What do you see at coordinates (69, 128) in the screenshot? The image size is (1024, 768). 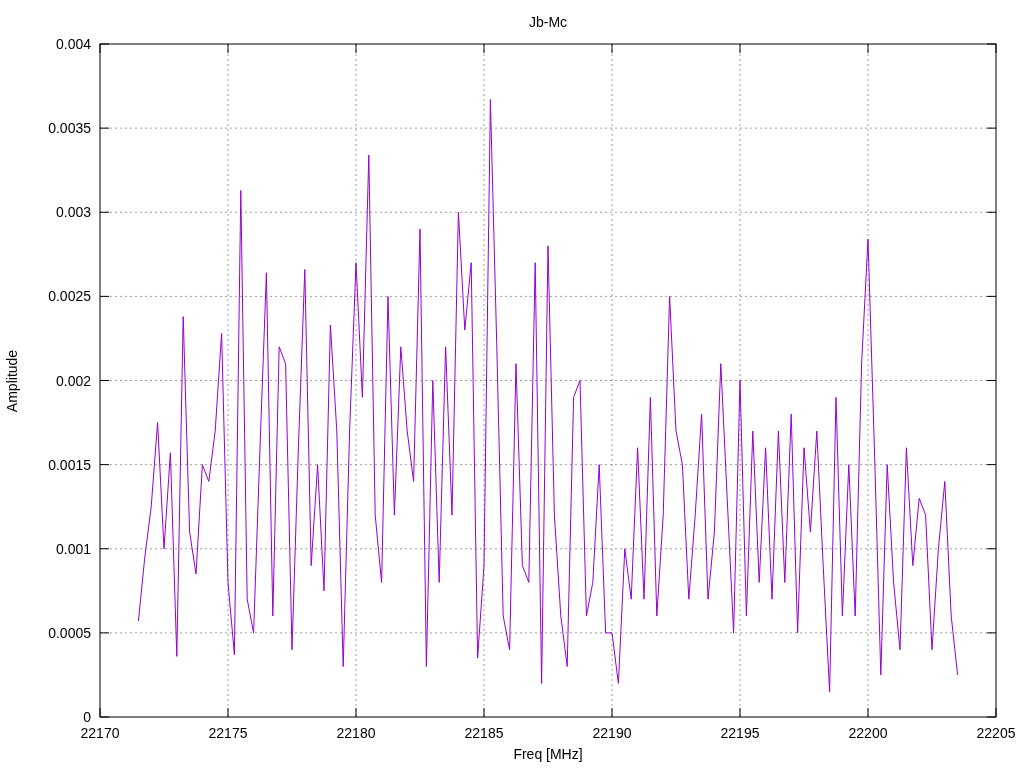 I see `tick-label: 0.0035` at bounding box center [69, 128].